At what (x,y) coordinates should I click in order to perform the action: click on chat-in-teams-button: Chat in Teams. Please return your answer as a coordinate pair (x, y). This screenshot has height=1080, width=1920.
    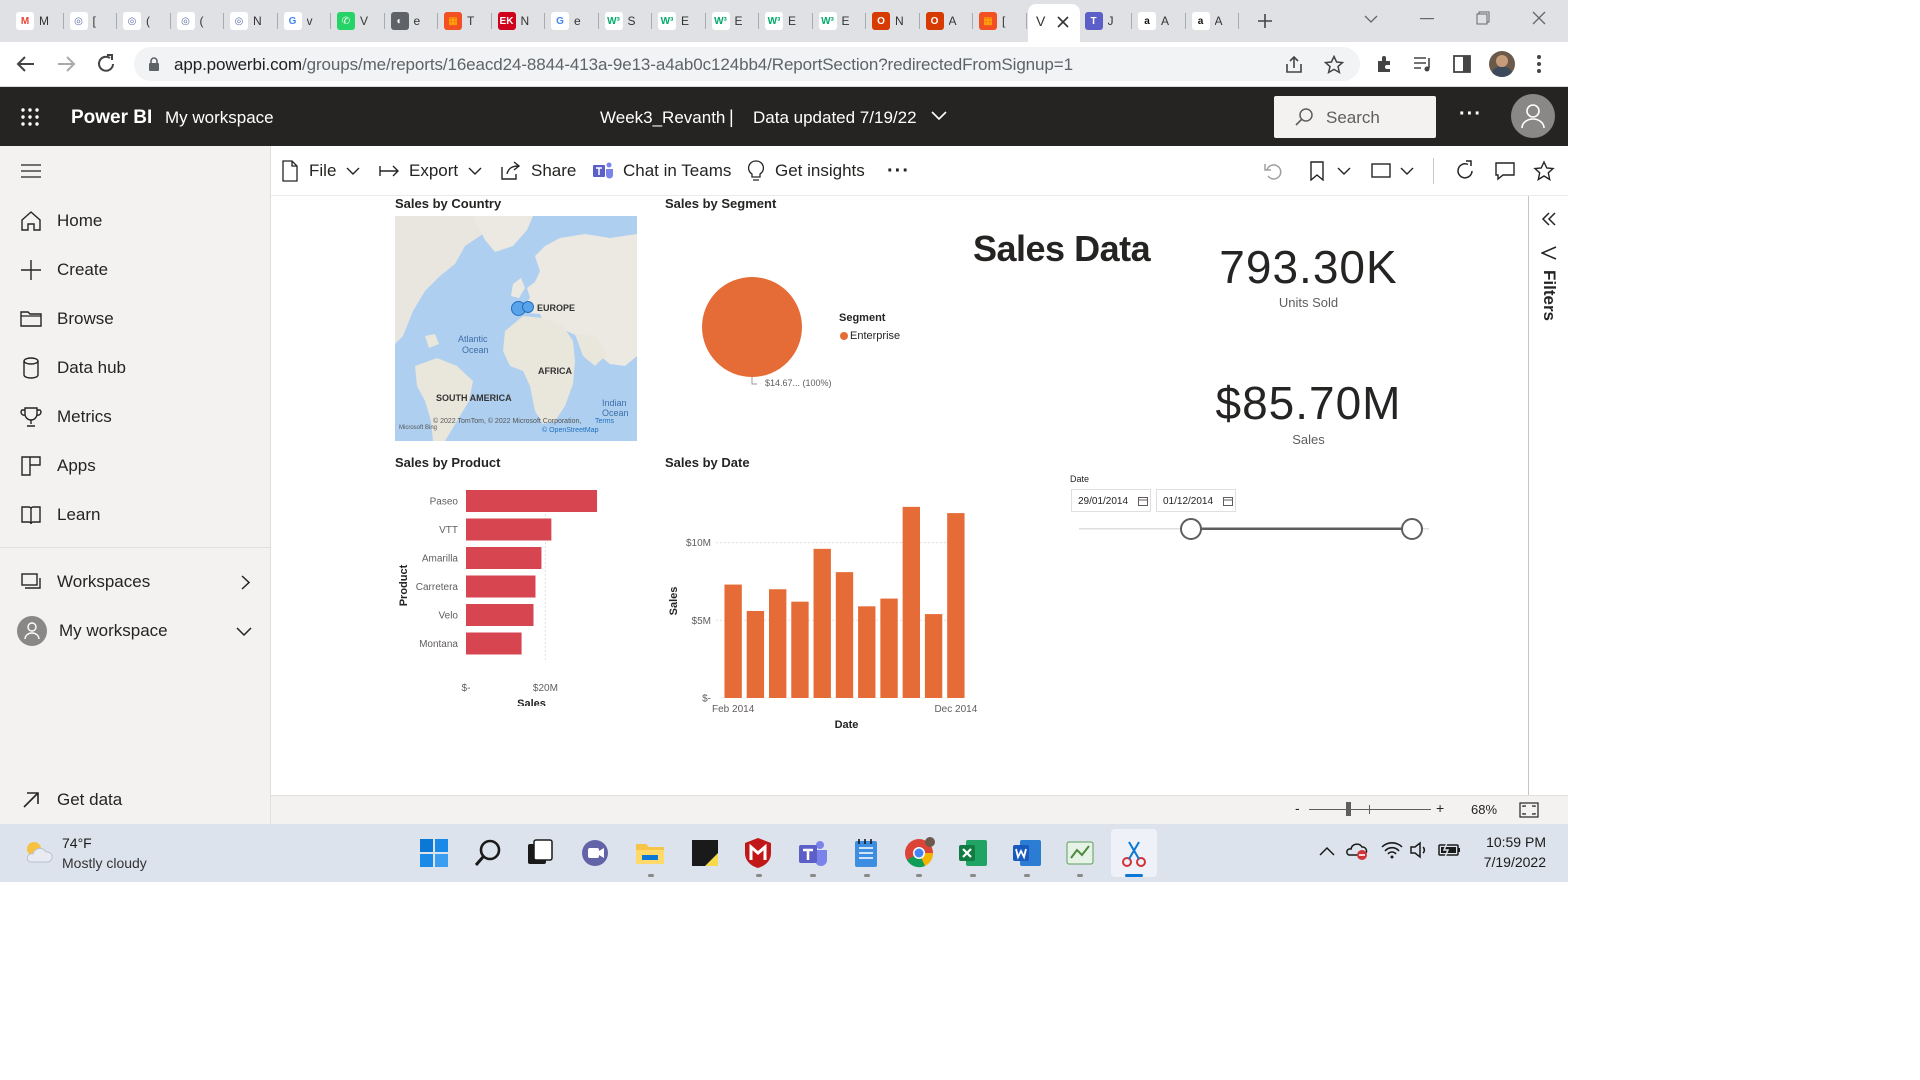
    Looking at the image, I should click on (661, 171).